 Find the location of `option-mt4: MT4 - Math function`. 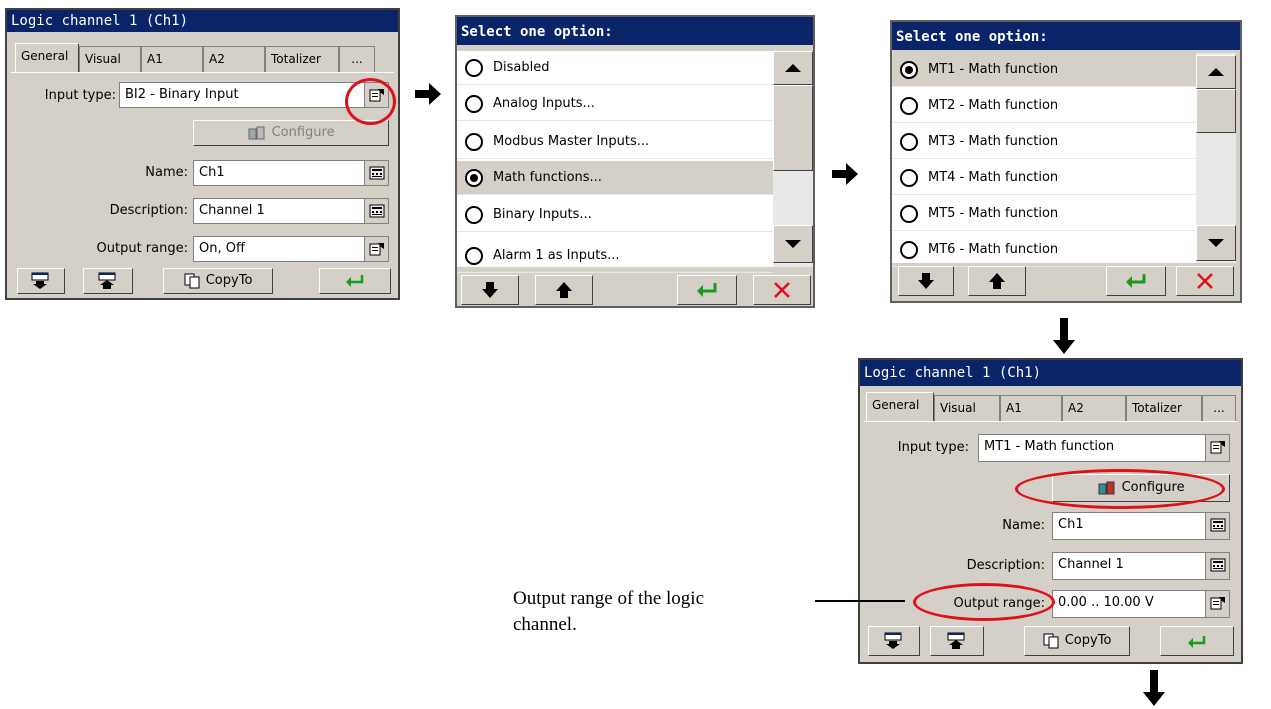

option-mt4: MT4 - Math function is located at coordinates (1044, 178).